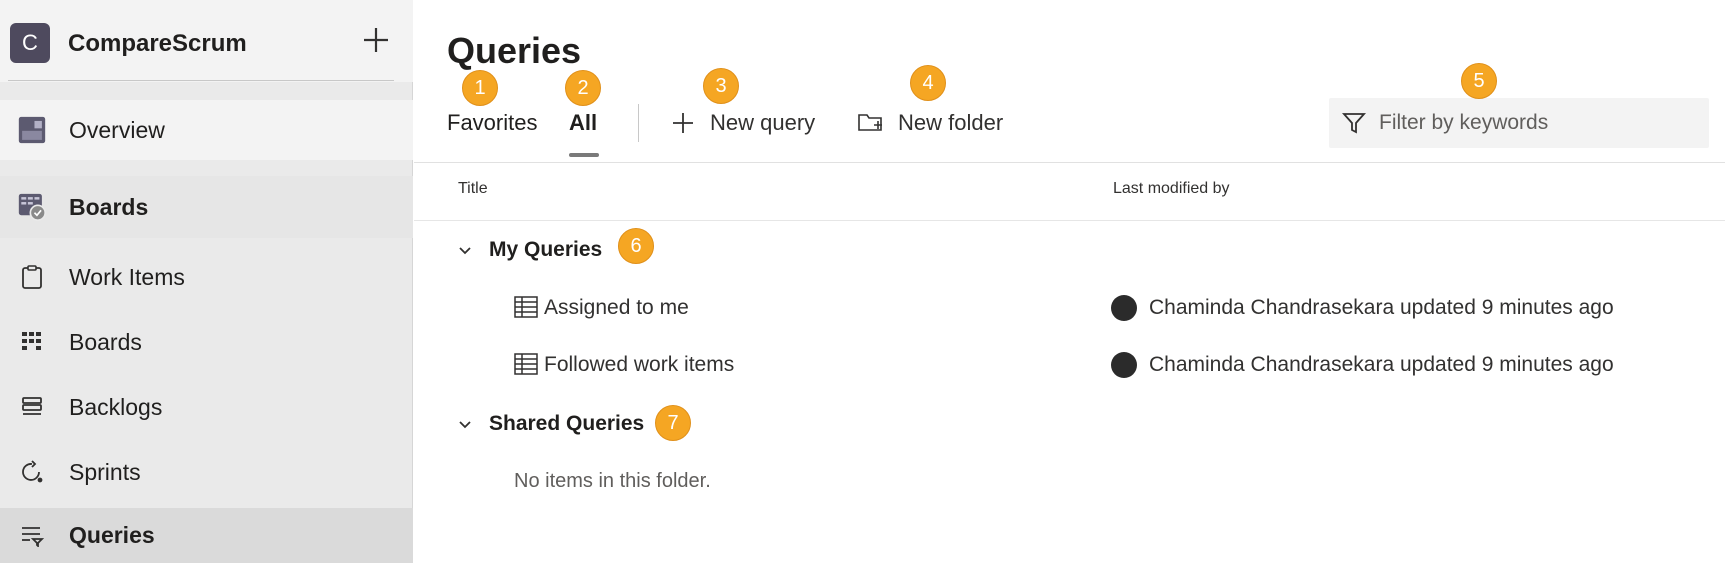 Image resolution: width=1725 pixels, height=563 pixels. What do you see at coordinates (105, 471) in the screenshot?
I see `sidebar-item-label: Sprints` at bounding box center [105, 471].